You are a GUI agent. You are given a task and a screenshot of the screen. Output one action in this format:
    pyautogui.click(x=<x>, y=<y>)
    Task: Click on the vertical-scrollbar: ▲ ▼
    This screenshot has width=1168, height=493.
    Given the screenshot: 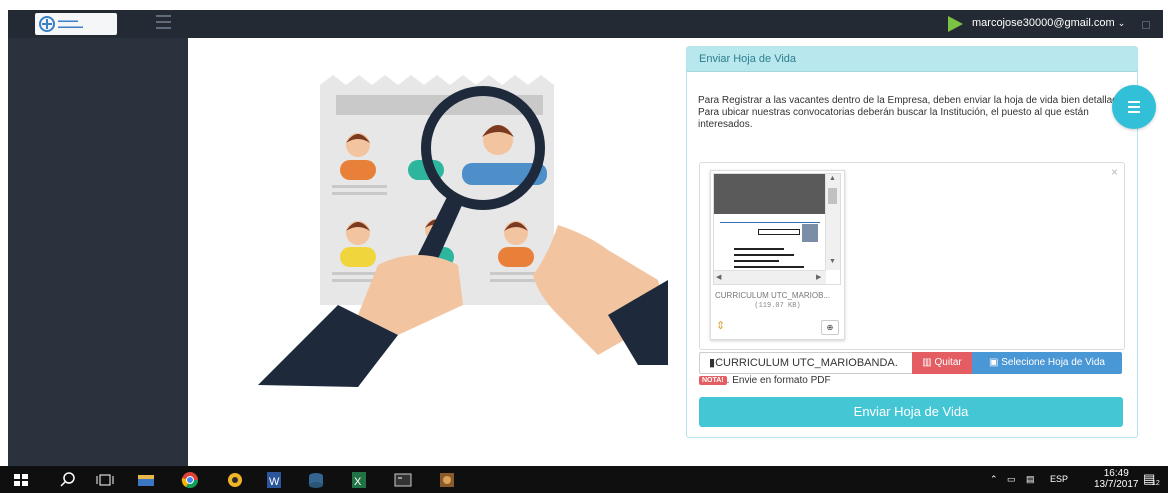 What is the action you would take?
    pyautogui.click(x=832, y=222)
    